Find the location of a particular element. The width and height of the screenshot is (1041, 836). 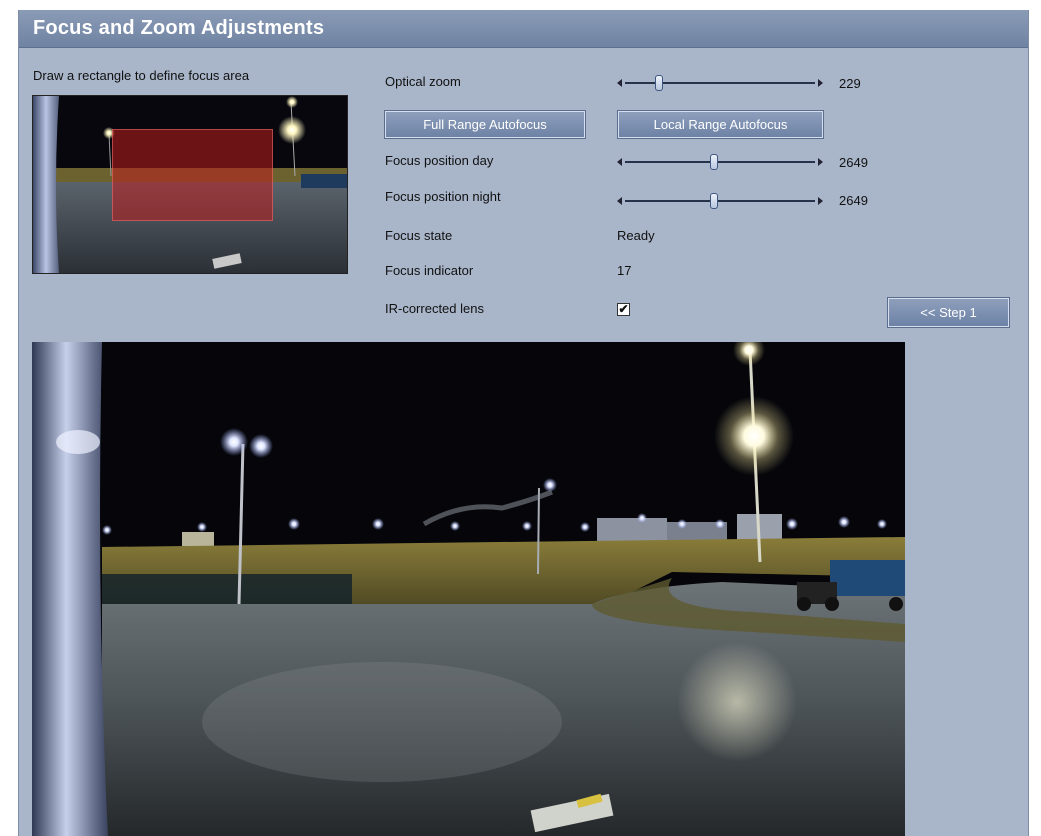

optical-zoom-value: 229 is located at coordinates (850, 83).